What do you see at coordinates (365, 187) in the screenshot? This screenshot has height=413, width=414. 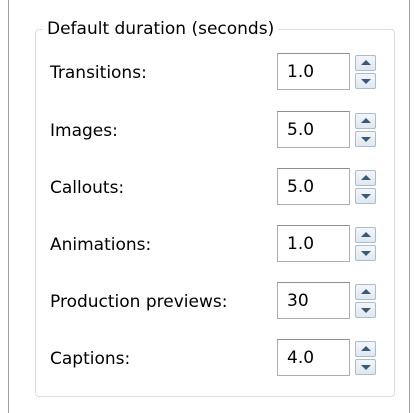 I see `callouts-spinner` at bounding box center [365, 187].